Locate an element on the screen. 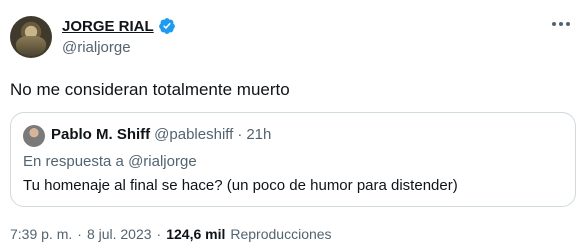 The image size is (588, 252). author-avatar is located at coordinates (31, 37).